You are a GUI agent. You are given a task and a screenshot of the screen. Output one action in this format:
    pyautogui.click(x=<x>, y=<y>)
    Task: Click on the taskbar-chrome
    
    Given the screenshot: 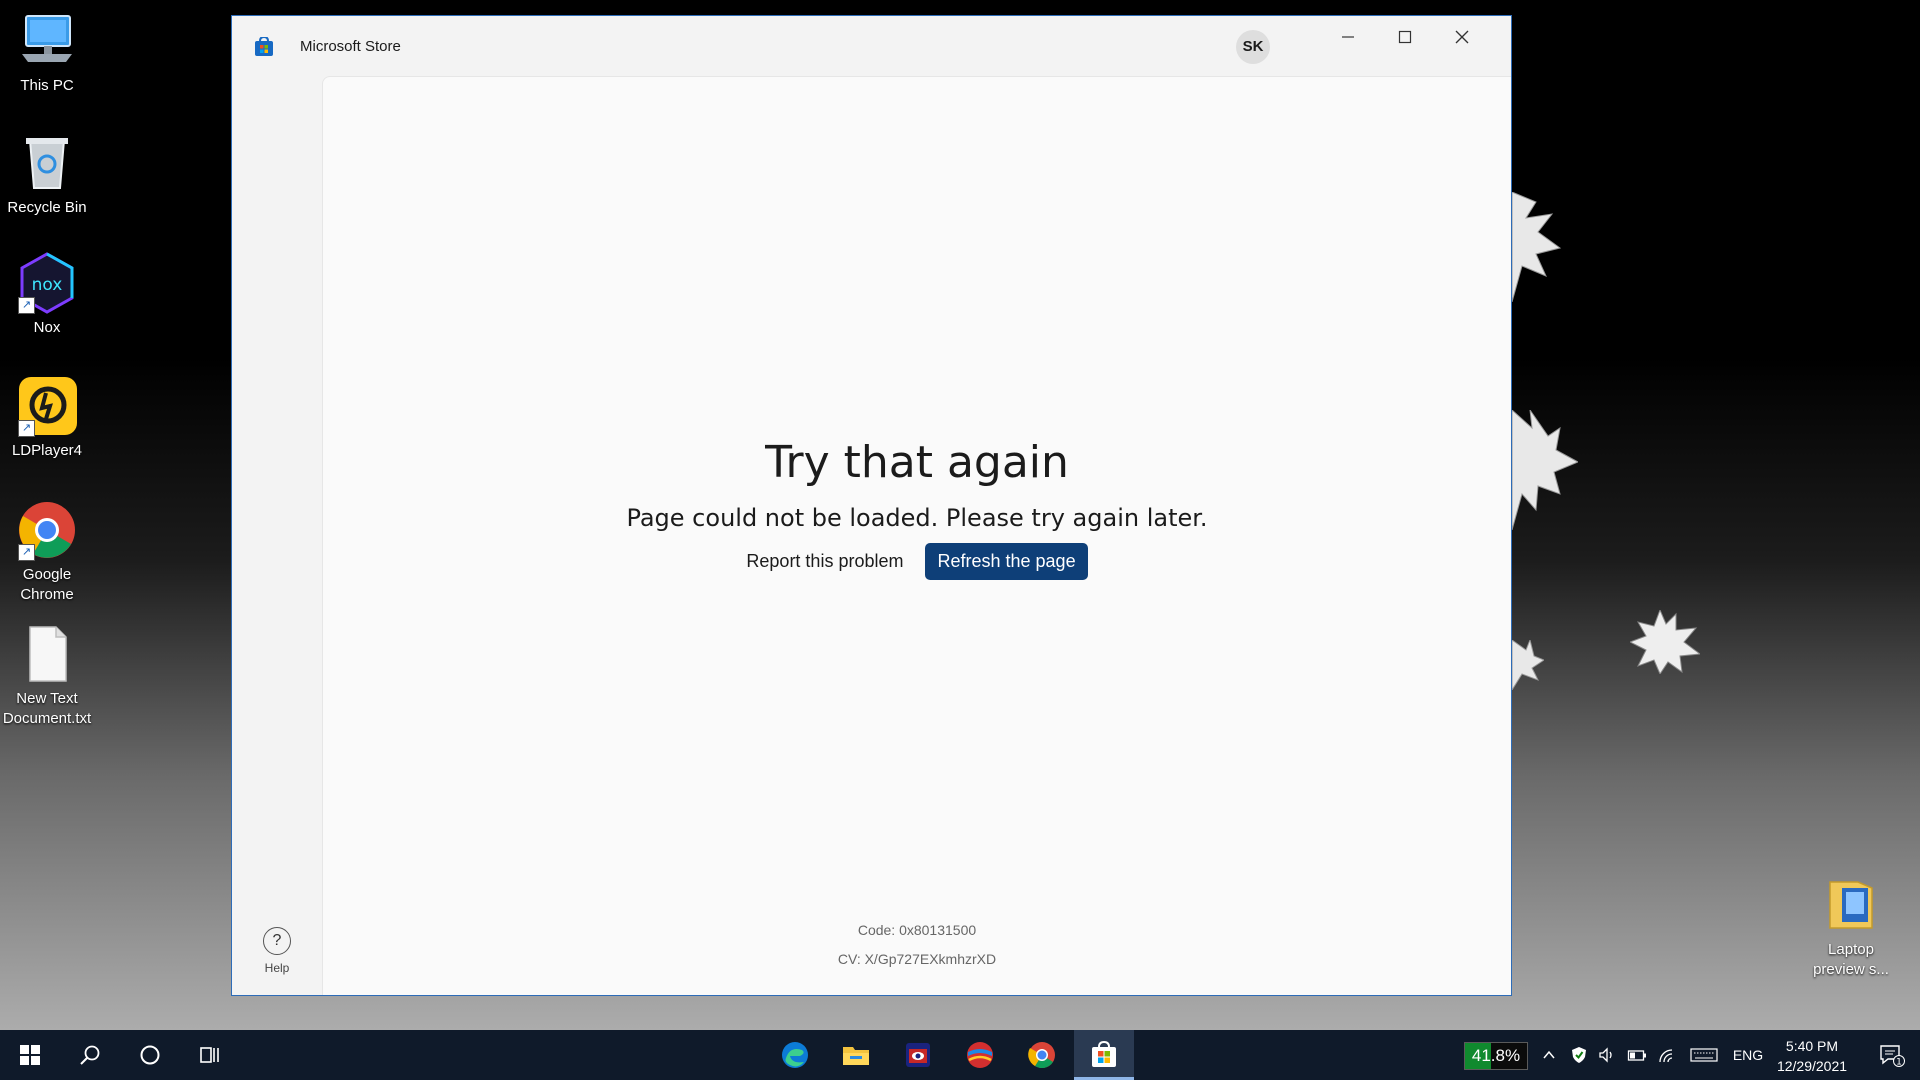 What is the action you would take?
    pyautogui.click(x=1042, y=1055)
    